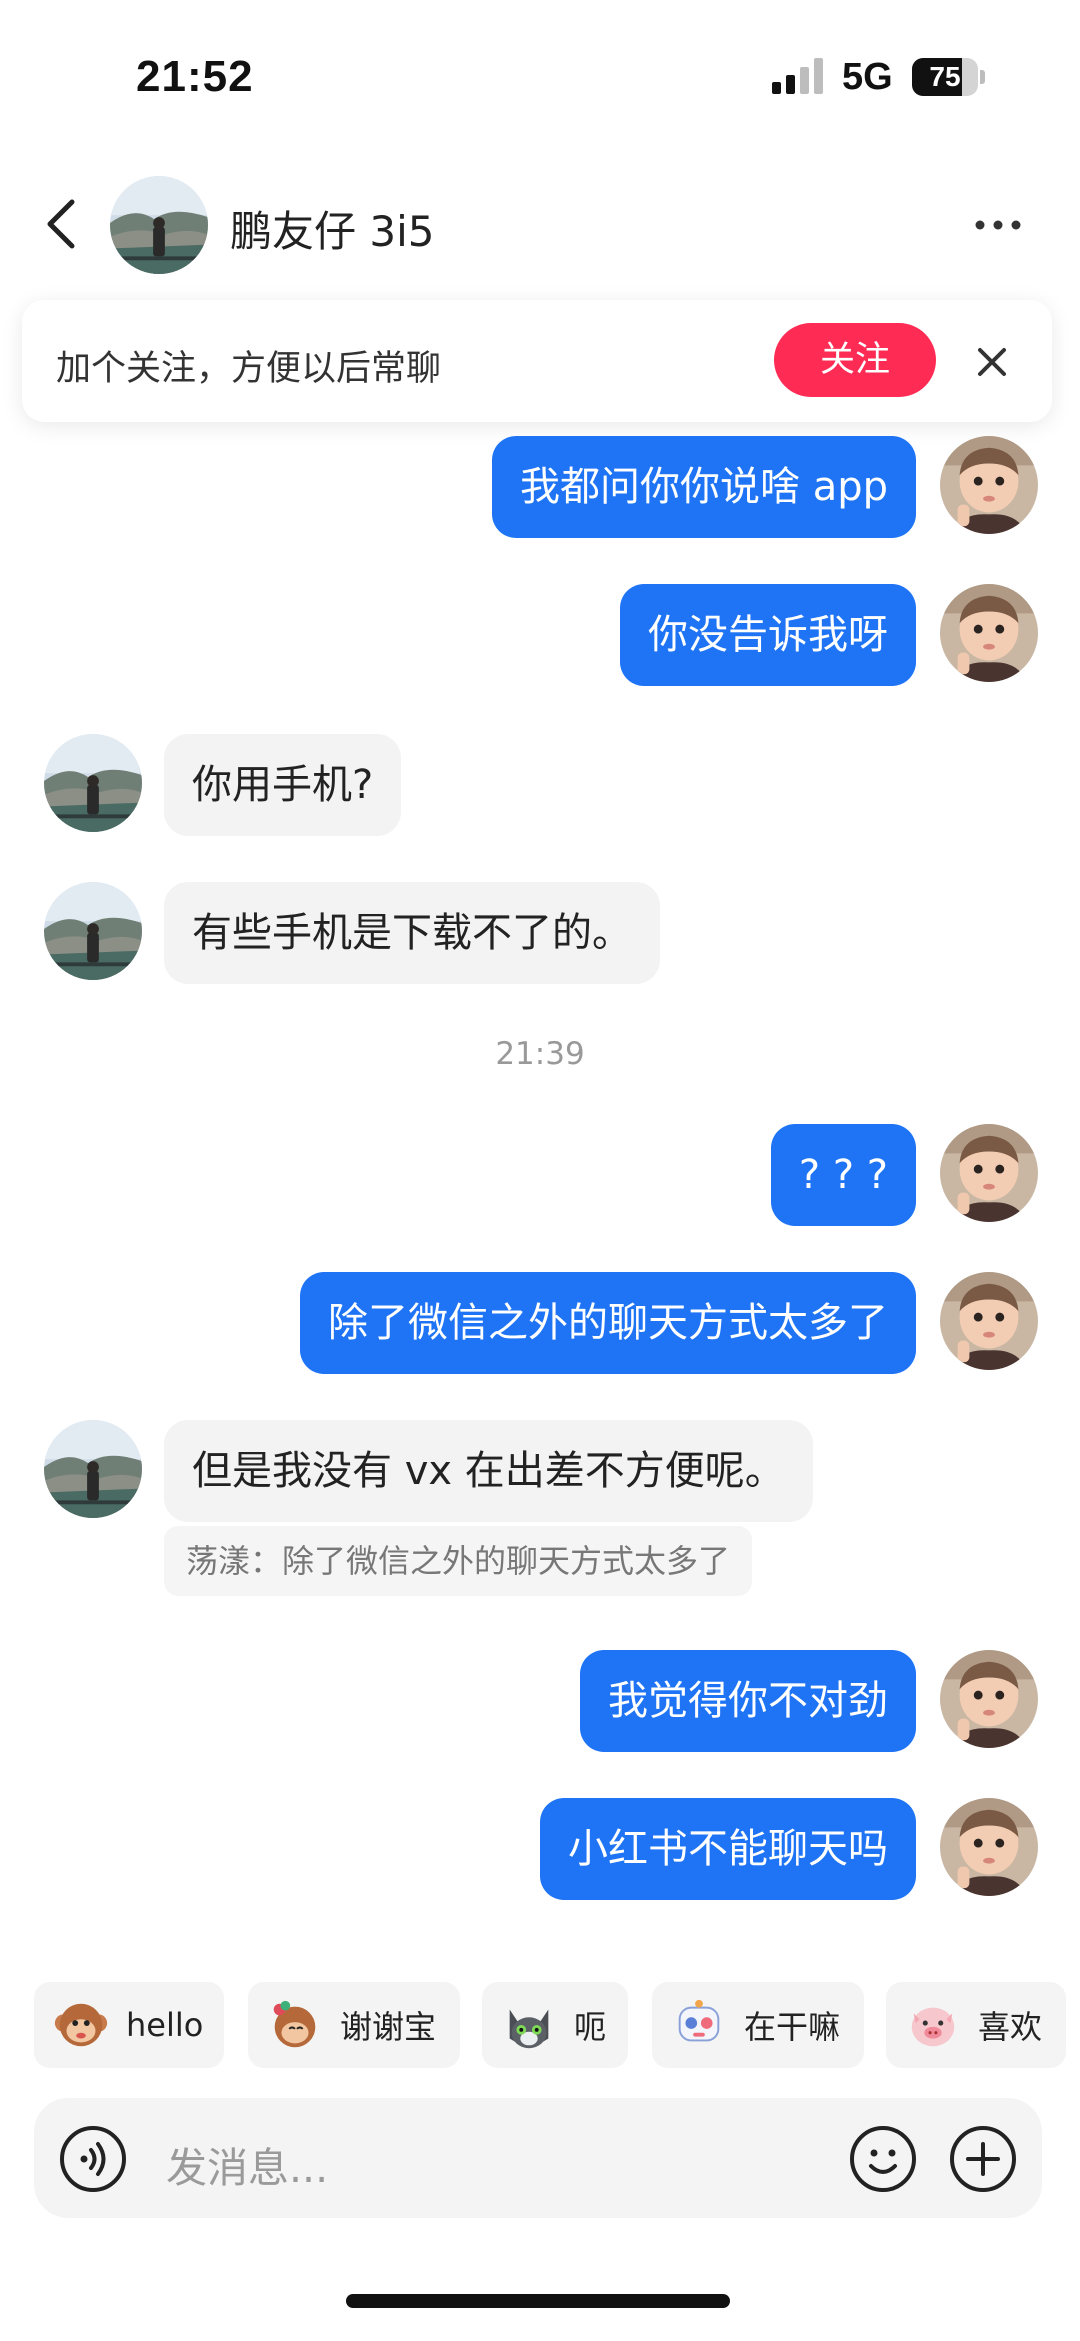 The width and height of the screenshot is (1080, 2341). What do you see at coordinates (283, 785) in the screenshot?
I see `message-bubble-received: 你用手机?` at bounding box center [283, 785].